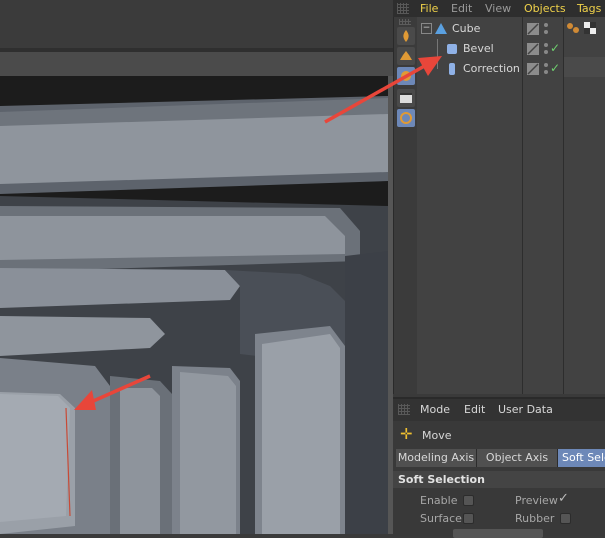  Describe the element at coordinates (478, 48) in the screenshot. I see `object-name: Bevel` at that location.